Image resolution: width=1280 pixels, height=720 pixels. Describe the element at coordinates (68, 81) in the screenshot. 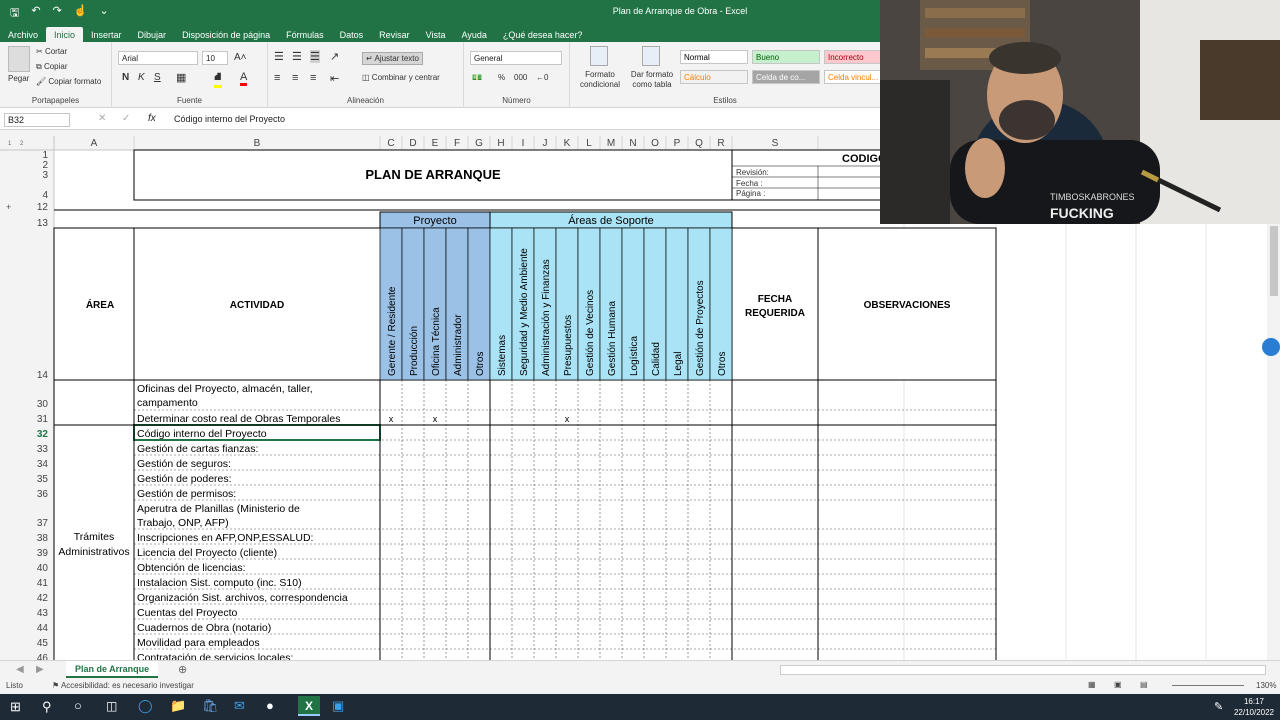

I see `format-painter-button: 🖌 Copiar formato` at that location.